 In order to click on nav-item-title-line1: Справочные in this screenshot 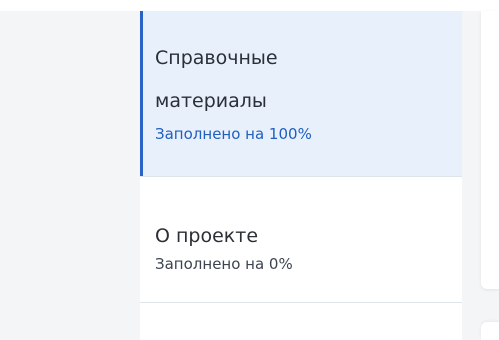, I will do `click(216, 58)`.